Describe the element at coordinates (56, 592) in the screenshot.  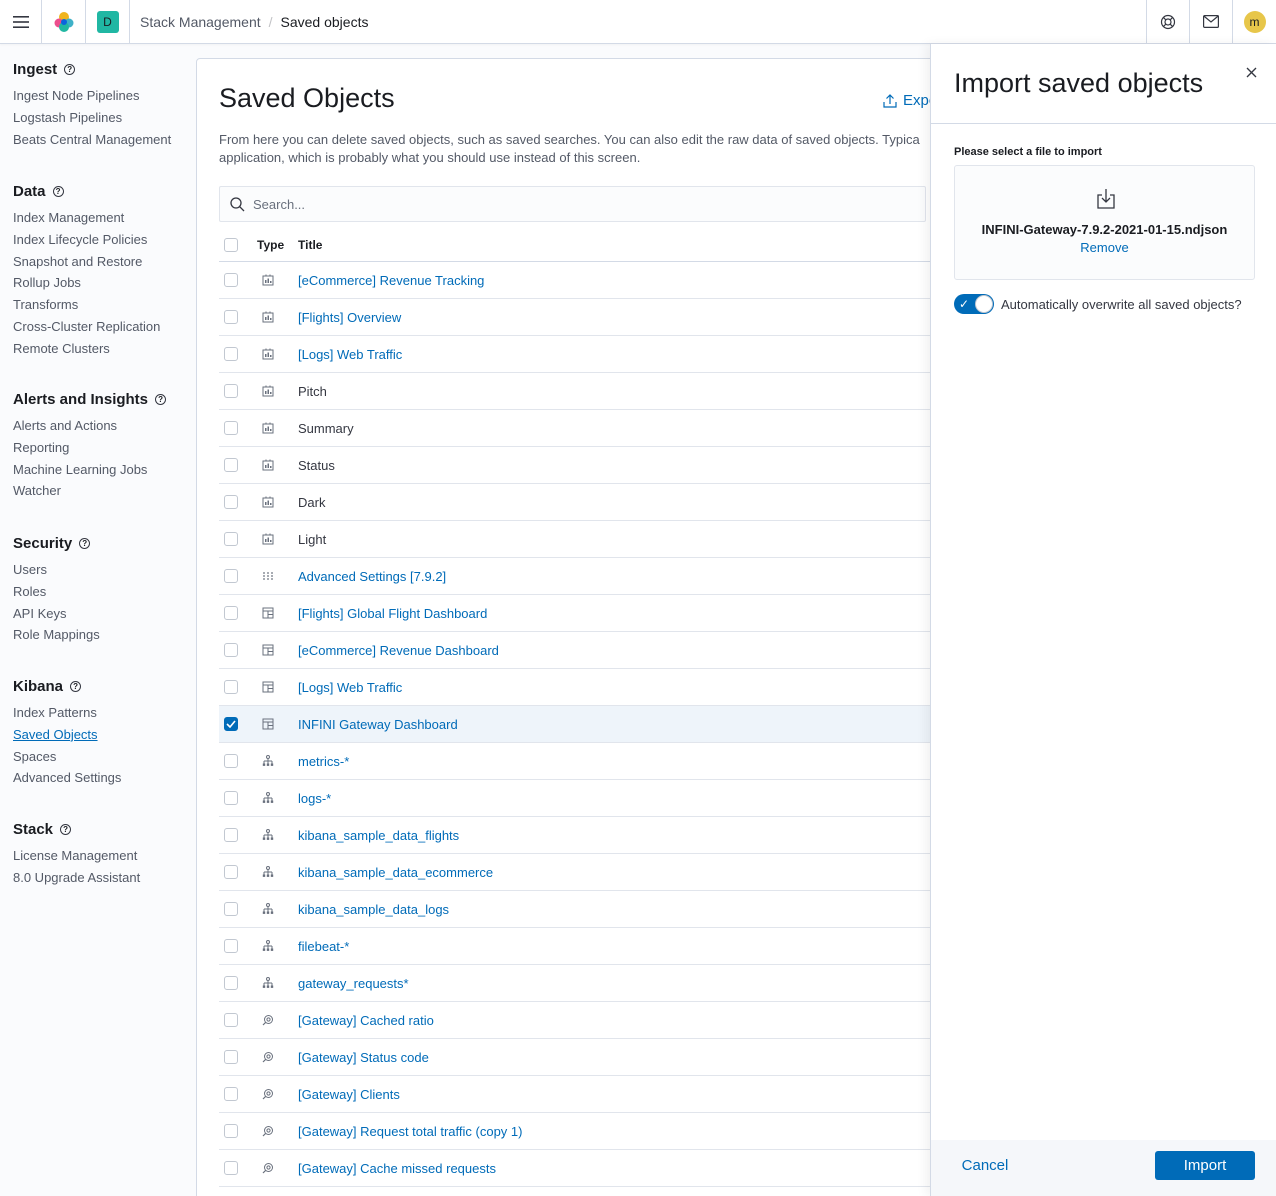
I see `sidebar-item-roles: Roles` at that location.